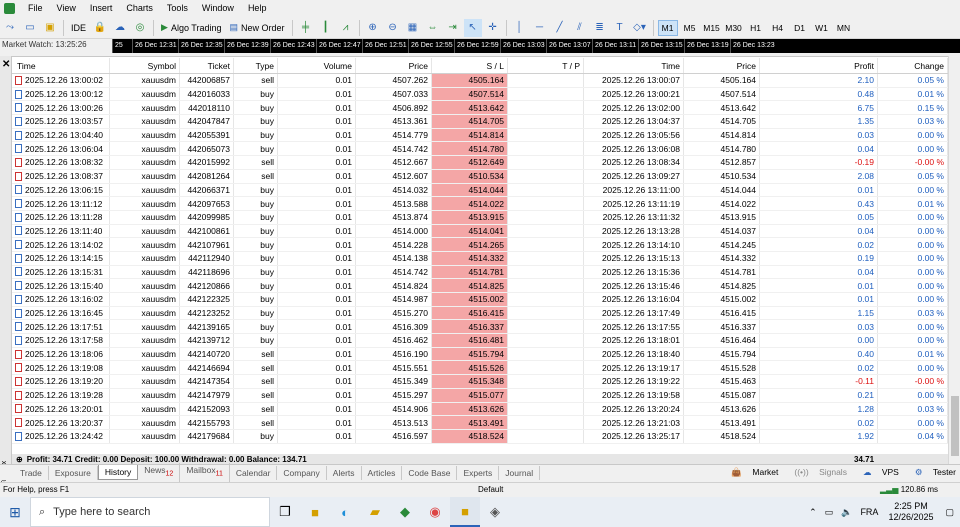 The width and height of the screenshot is (960, 527). What do you see at coordinates (756, 28) in the screenshot?
I see `timeframe-h1: H1` at bounding box center [756, 28].